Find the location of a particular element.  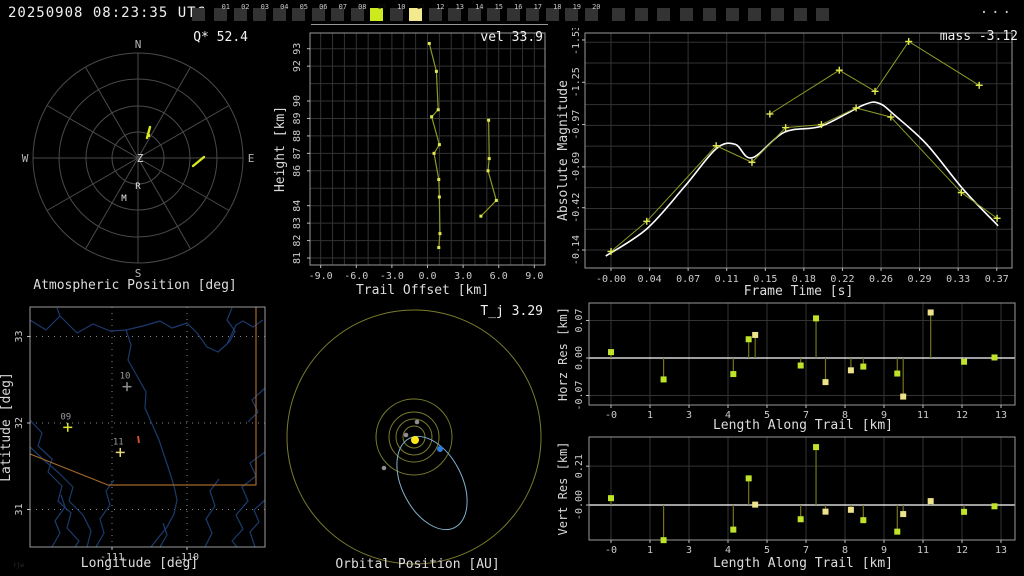

x-tick-label: 3 is located at coordinates (689, 550).